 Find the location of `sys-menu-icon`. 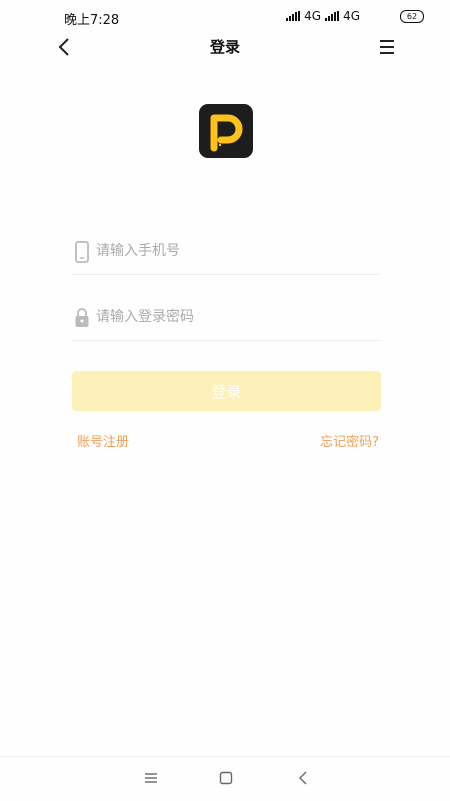

sys-menu-icon is located at coordinates (151, 778).